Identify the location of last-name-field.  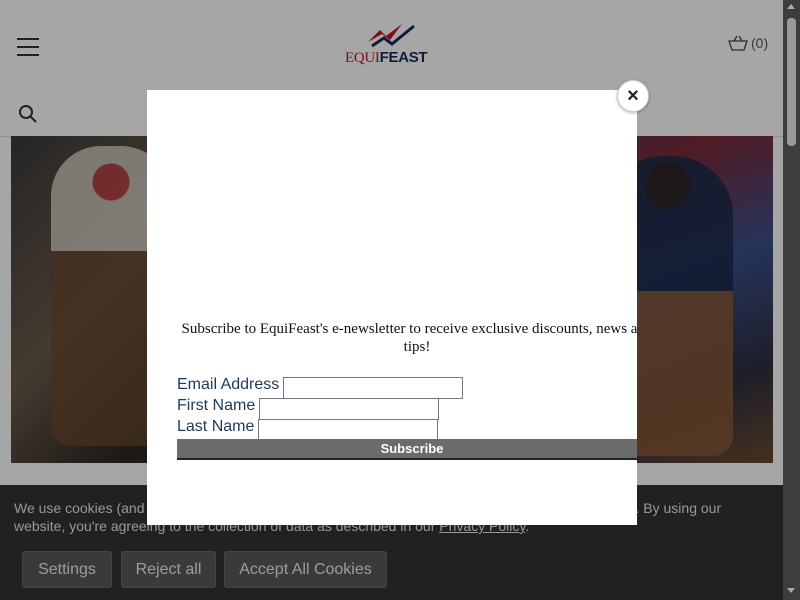
(348, 430).